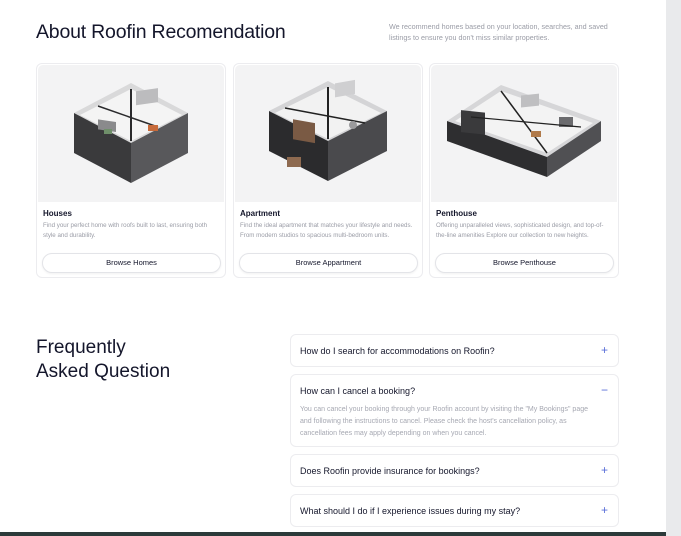 The image size is (681, 536). Describe the element at coordinates (328, 133) in the screenshot. I see `apartment-floorplan-image` at that location.